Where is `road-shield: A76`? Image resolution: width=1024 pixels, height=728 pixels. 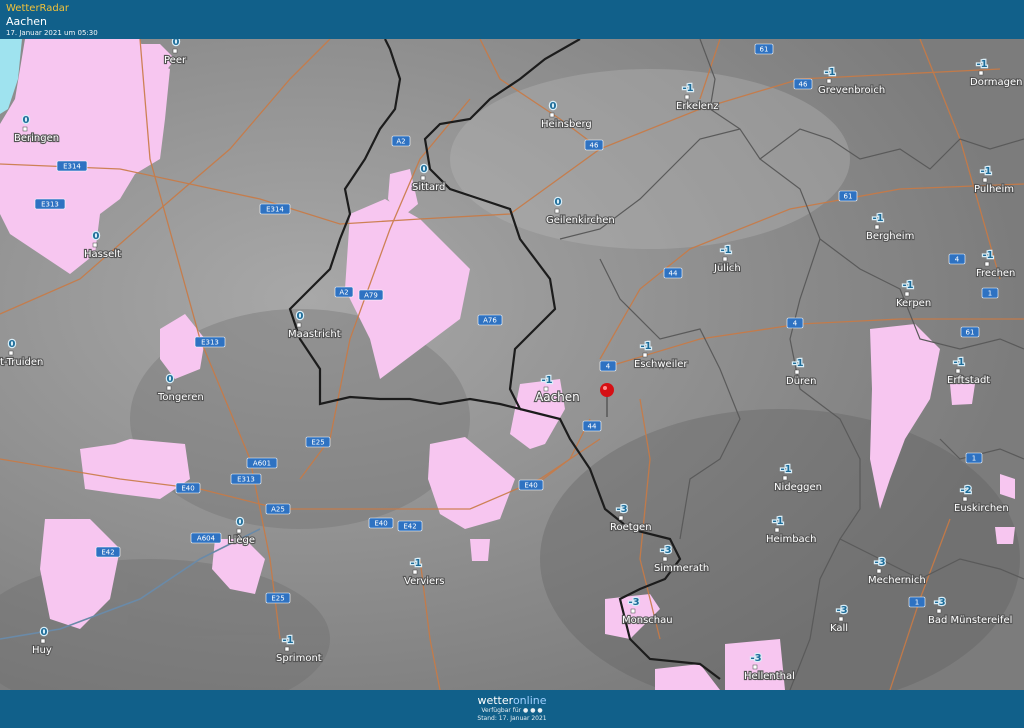
road-shield: A76 is located at coordinates (490, 320).